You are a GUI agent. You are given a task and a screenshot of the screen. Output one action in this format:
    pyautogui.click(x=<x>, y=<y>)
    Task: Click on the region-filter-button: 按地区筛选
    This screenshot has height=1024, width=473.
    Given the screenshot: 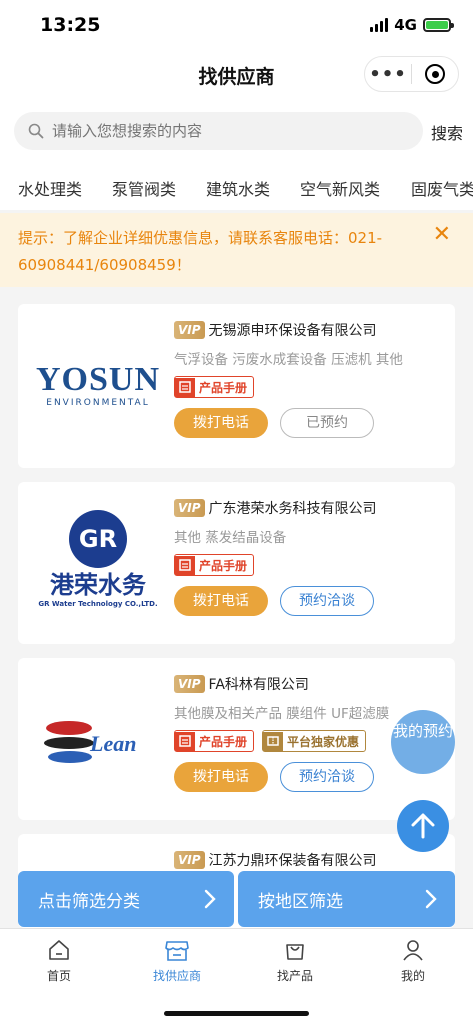 What is the action you would take?
    pyautogui.click(x=346, y=899)
    